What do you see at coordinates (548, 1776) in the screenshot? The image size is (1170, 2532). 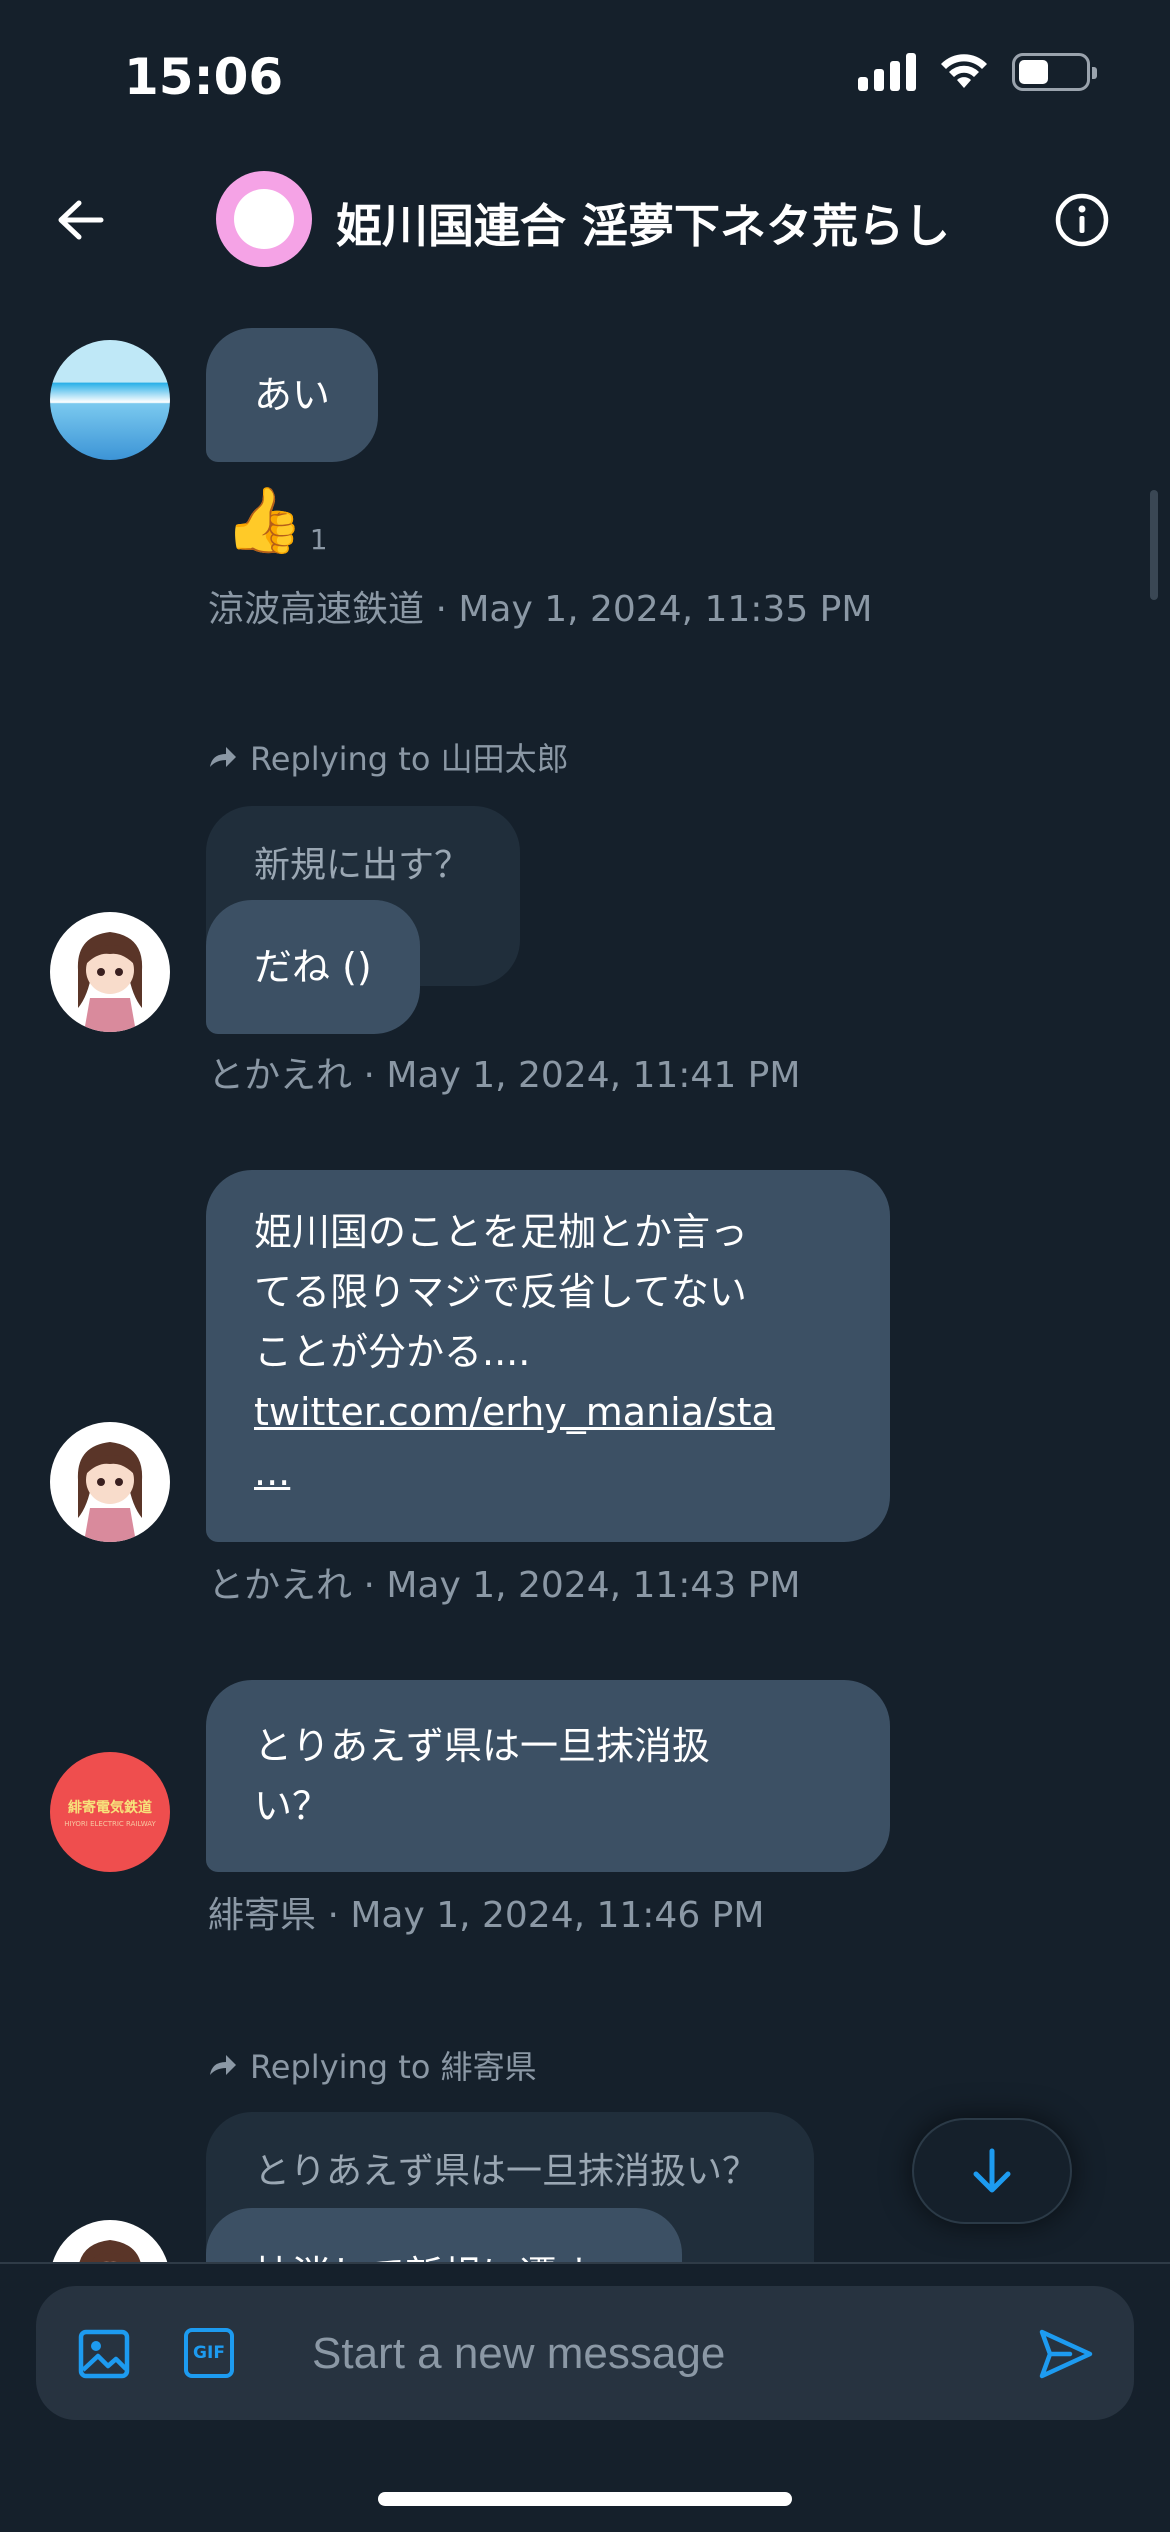 I see `message-bubble: とりあえず県は一旦抹消扱 い？` at bounding box center [548, 1776].